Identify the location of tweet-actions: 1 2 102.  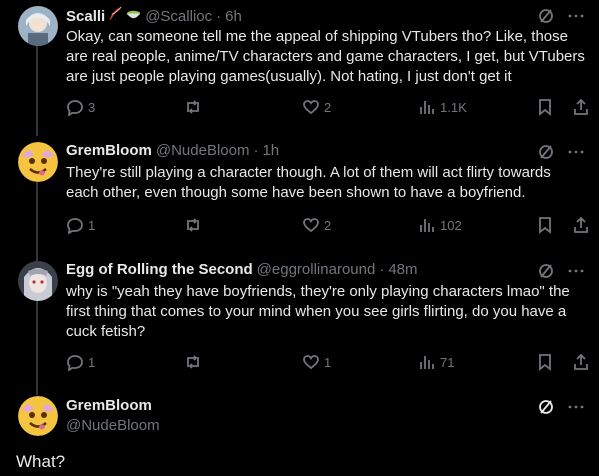
(327, 226).